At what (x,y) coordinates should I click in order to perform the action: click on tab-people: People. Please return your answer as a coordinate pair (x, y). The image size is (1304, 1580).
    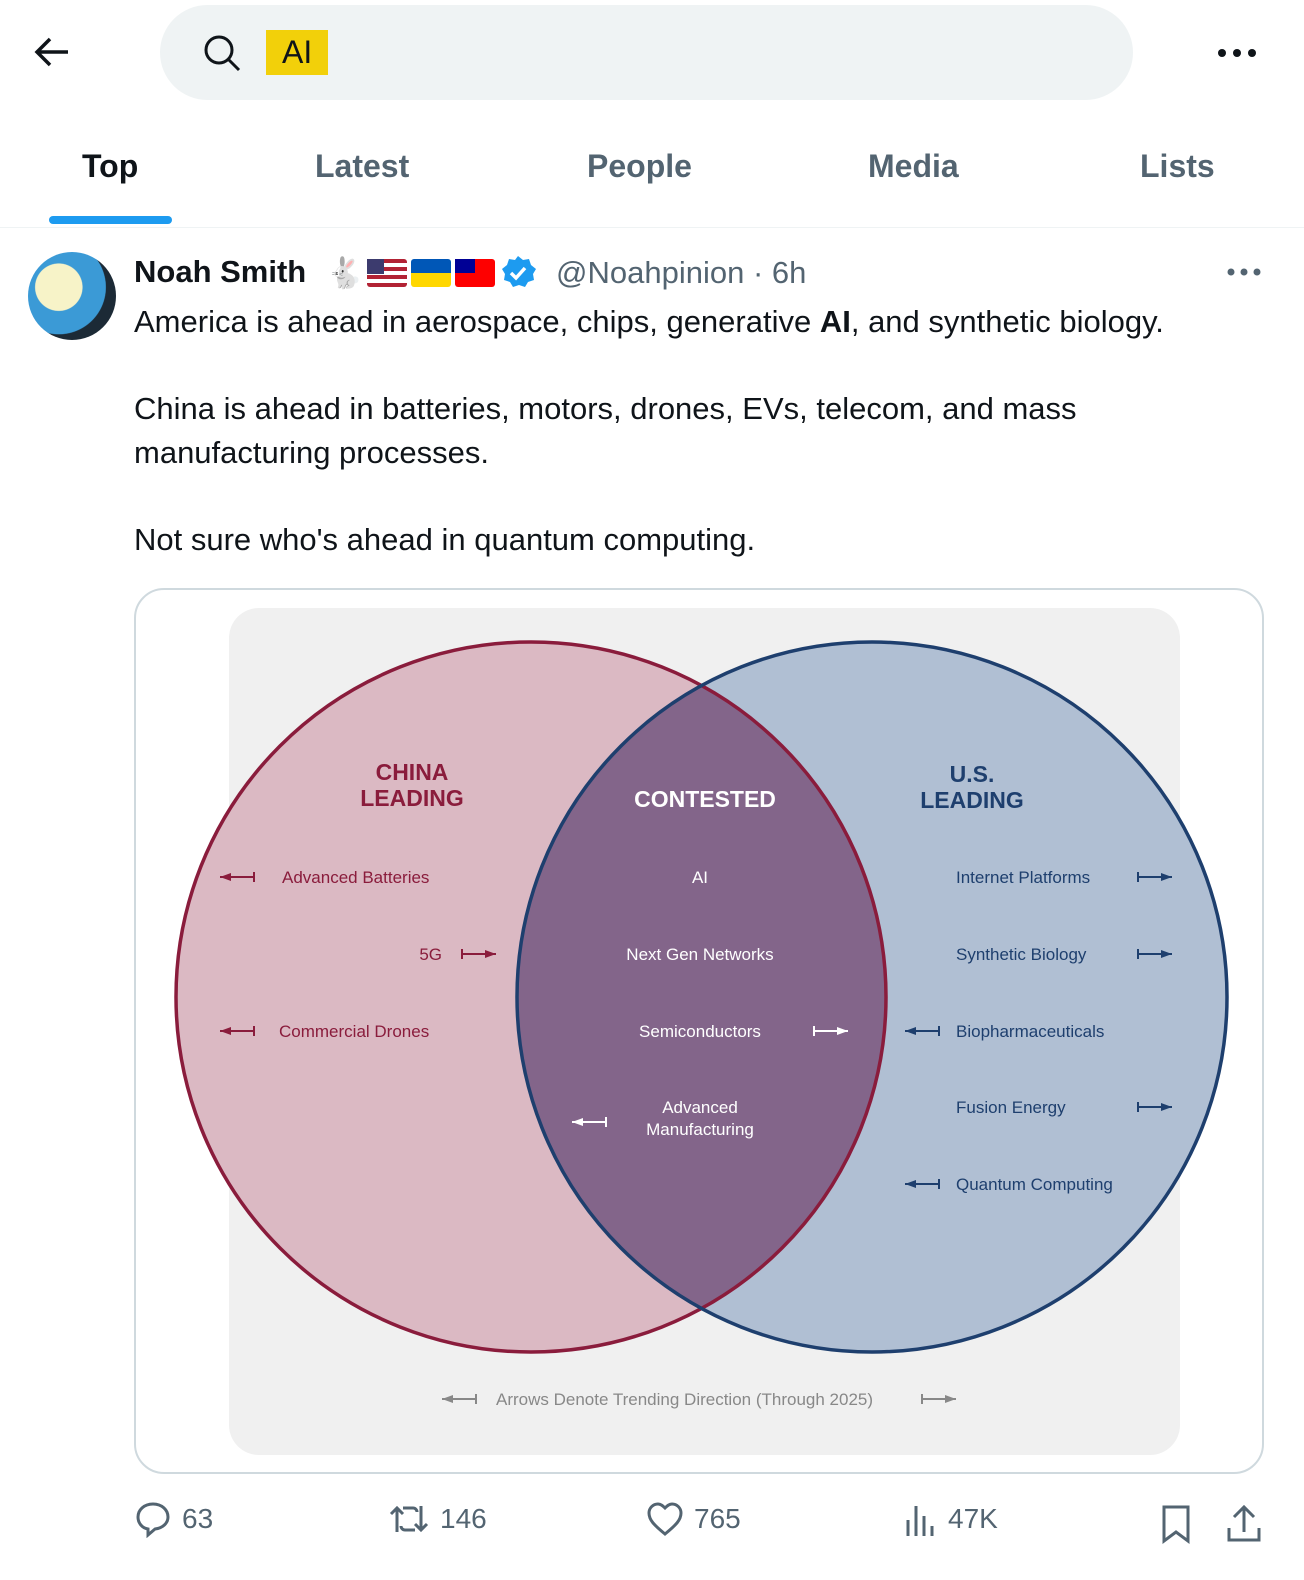
    Looking at the image, I should click on (639, 166).